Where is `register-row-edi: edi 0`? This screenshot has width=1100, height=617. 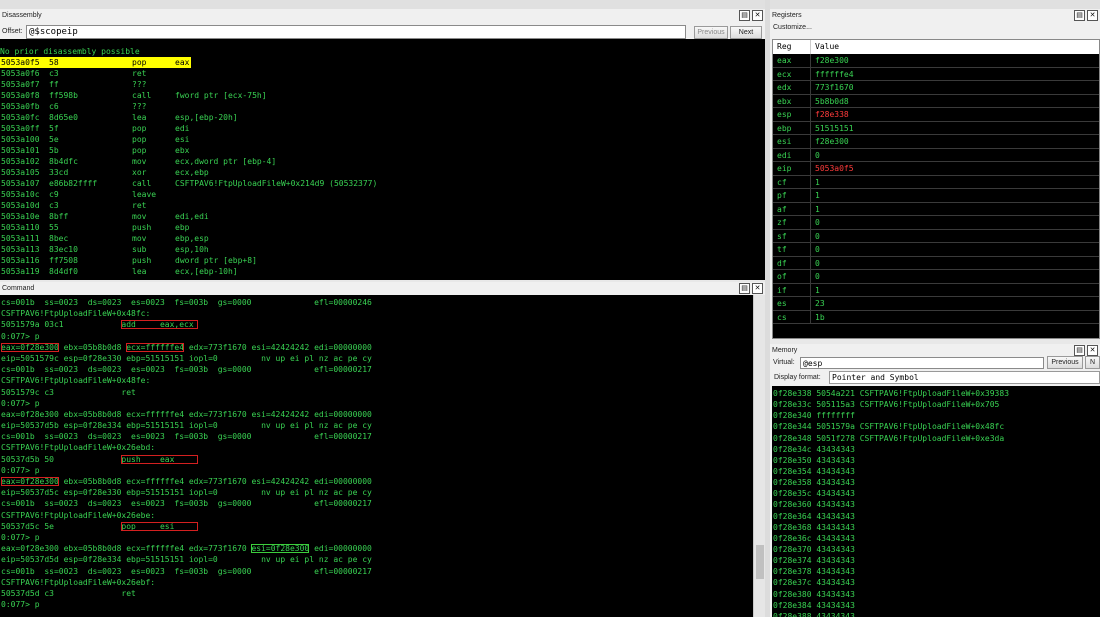 register-row-edi: edi 0 is located at coordinates (936, 155).